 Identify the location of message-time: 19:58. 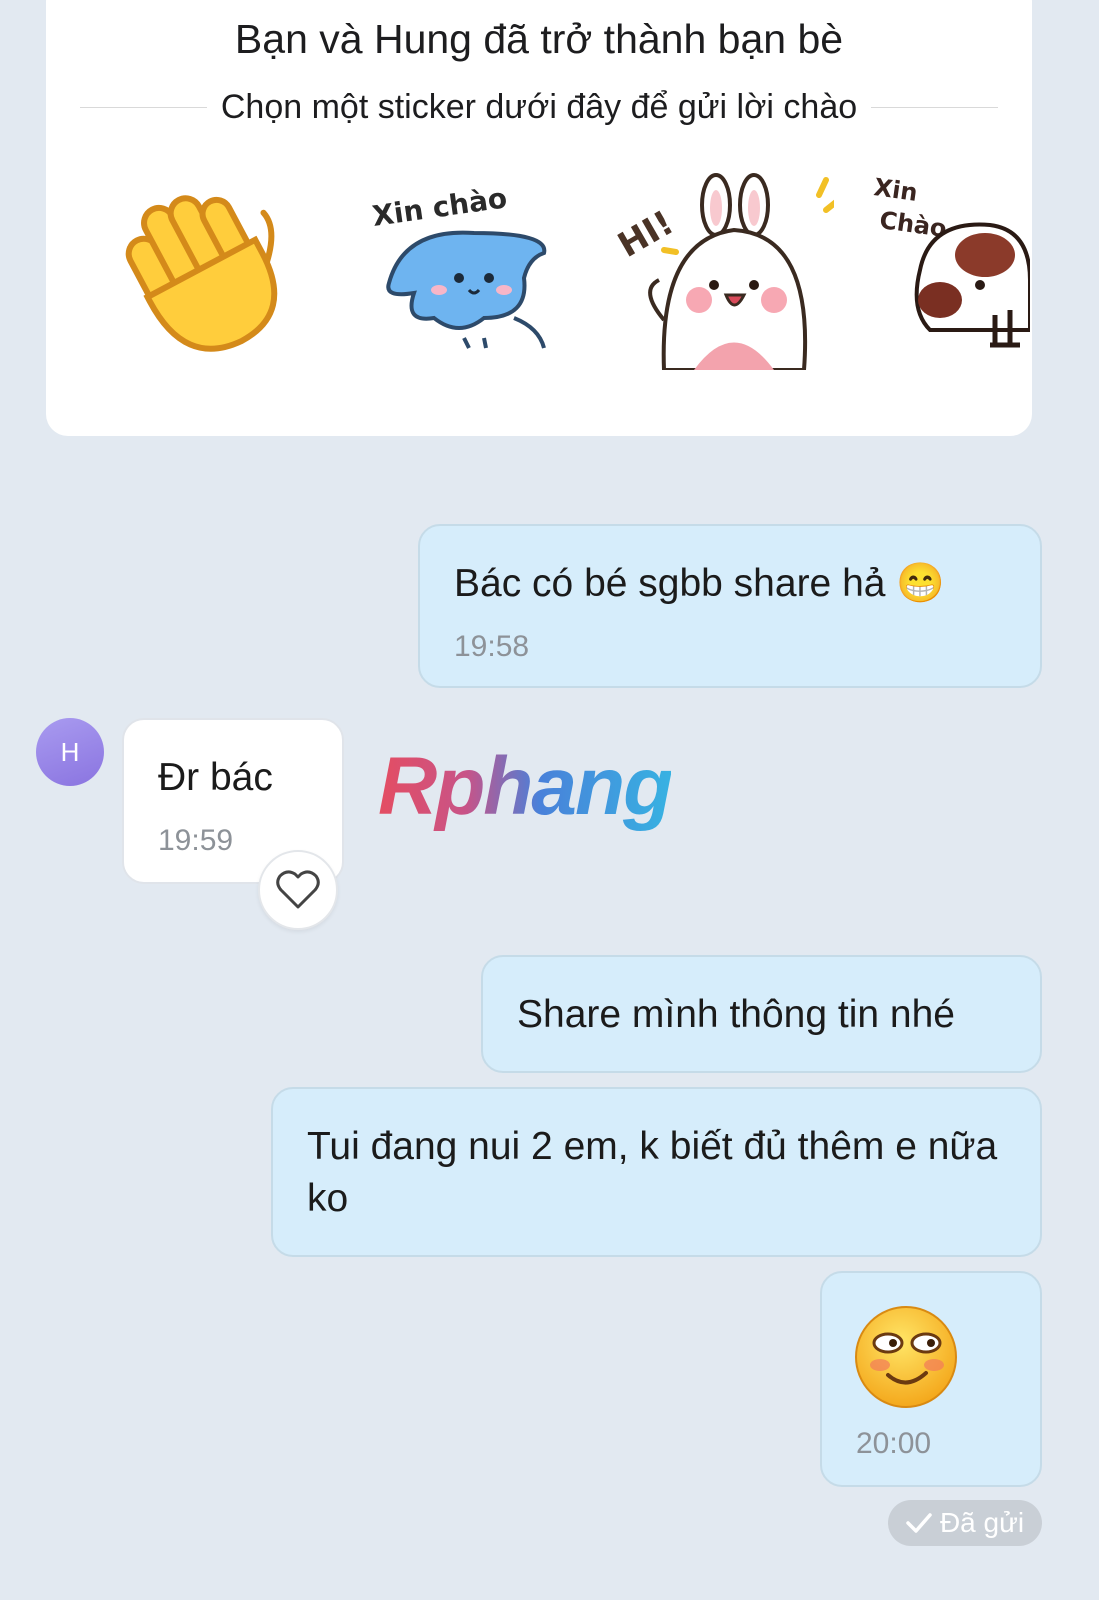
(492, 646).